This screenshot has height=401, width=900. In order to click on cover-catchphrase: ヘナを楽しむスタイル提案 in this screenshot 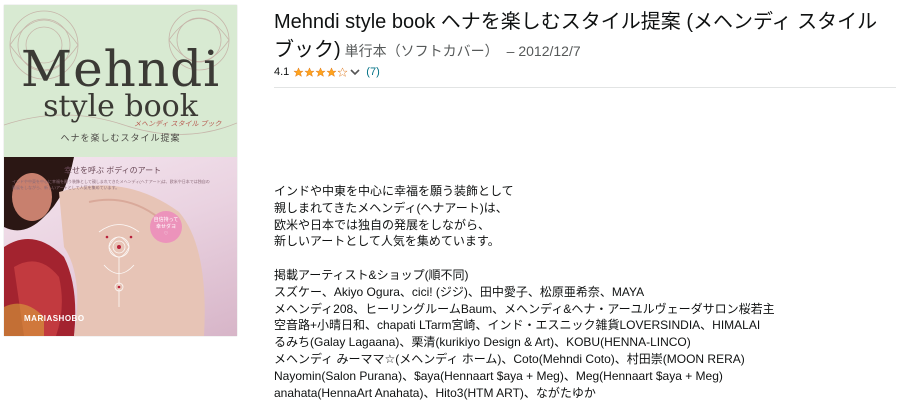, I will do `click(120, 139)`.